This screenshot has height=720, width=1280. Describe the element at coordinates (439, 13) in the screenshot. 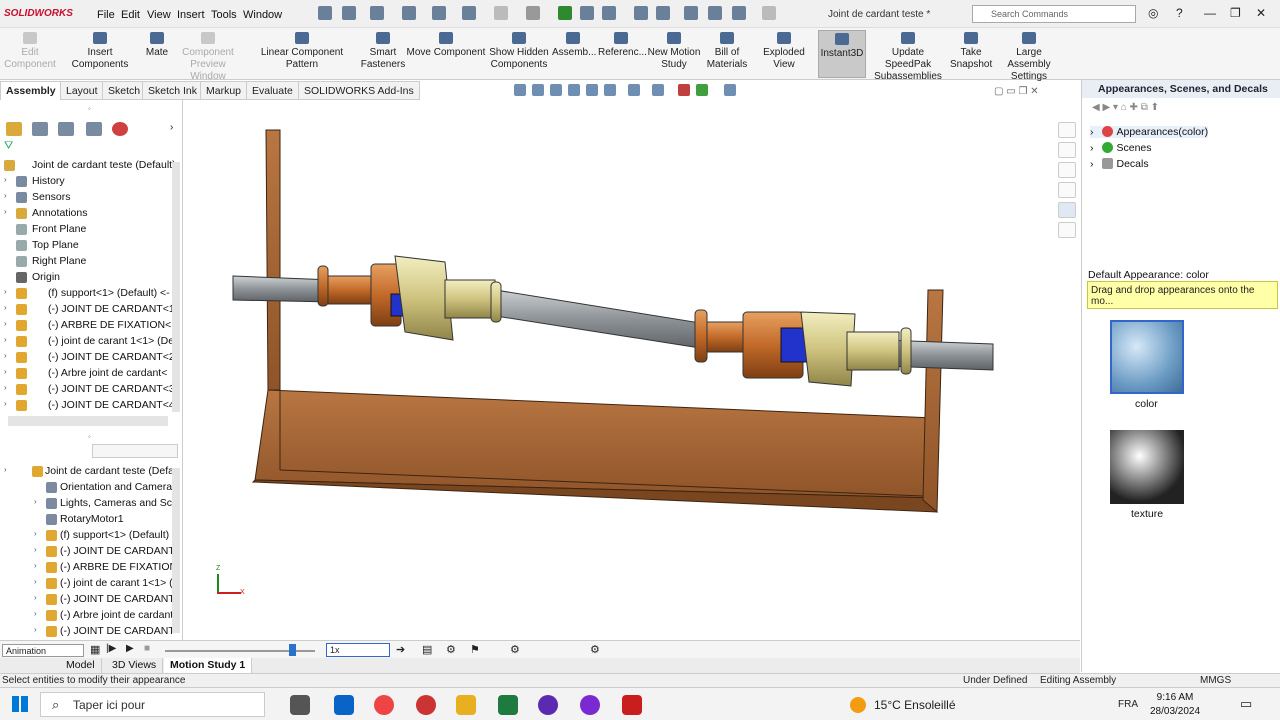

I see `print-icon` at that location.